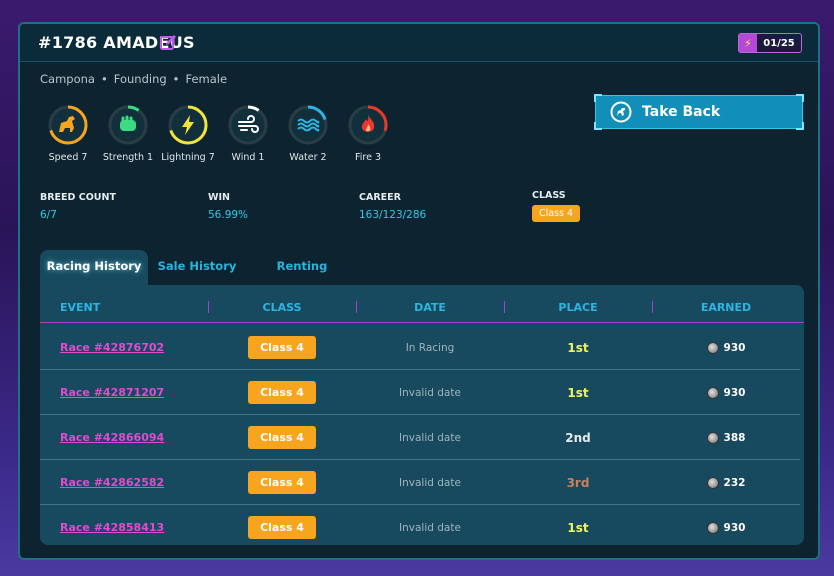 The image size is (834, 576). I want to click on stat-label: Wind 1, so click(248, 157).